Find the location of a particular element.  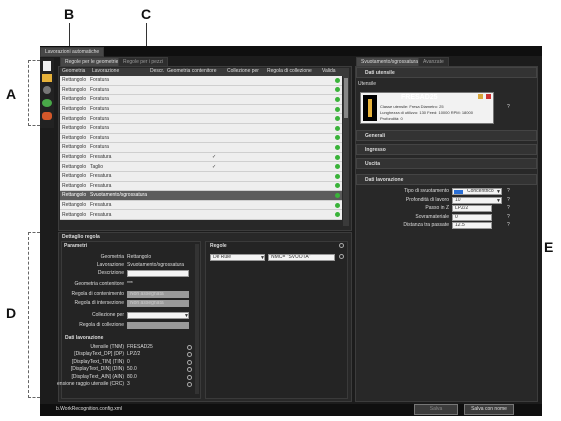

add-rule-icon is located at coordinates (341, 245).